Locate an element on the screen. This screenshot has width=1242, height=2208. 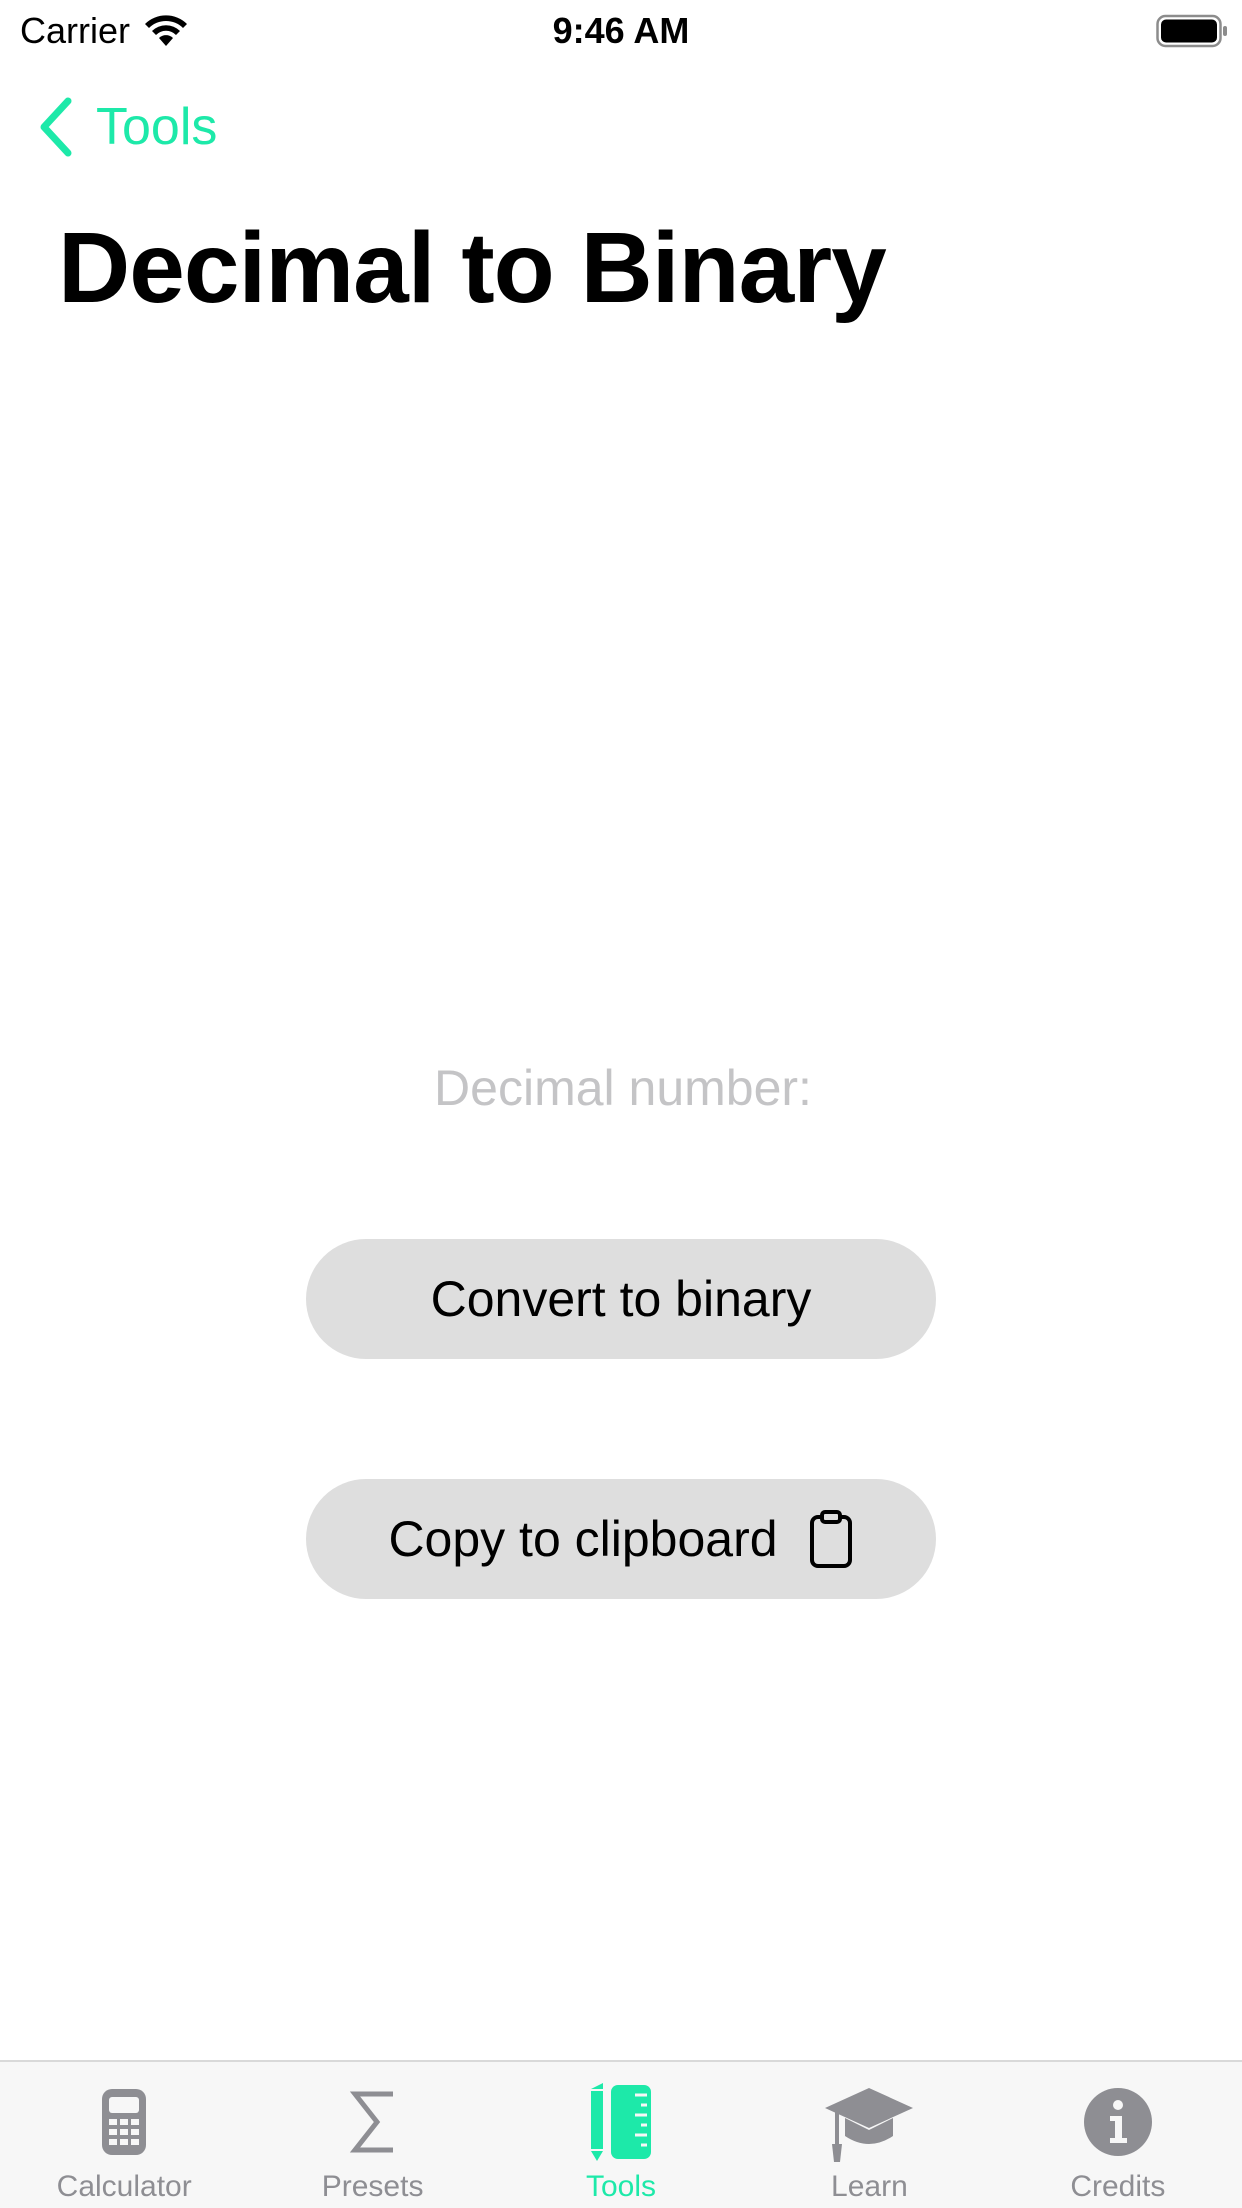
copy-to-clipboard-button: Copy to clipboard is located at coordinates (621, 1539).